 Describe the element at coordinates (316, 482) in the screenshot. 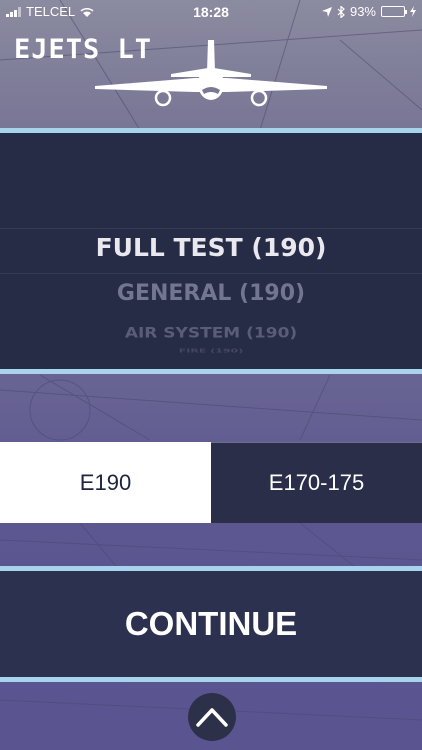

I see `aircraft-e170-175-button: E170-175` at that location.